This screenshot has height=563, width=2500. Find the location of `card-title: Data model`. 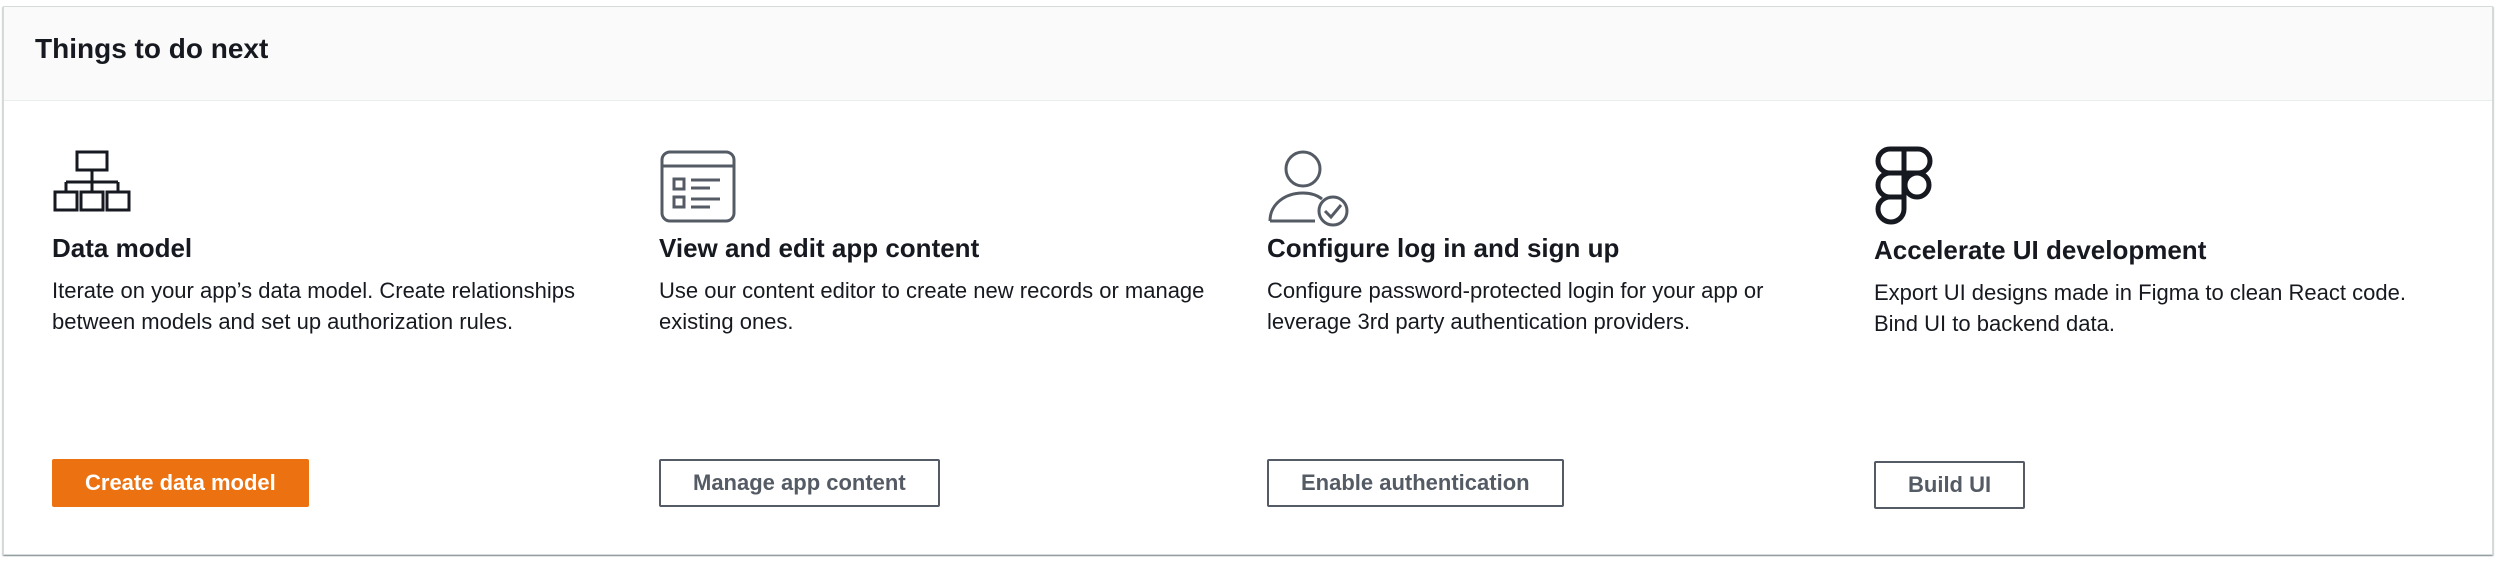

card-title: Data model is located at coordinates (122, 248).